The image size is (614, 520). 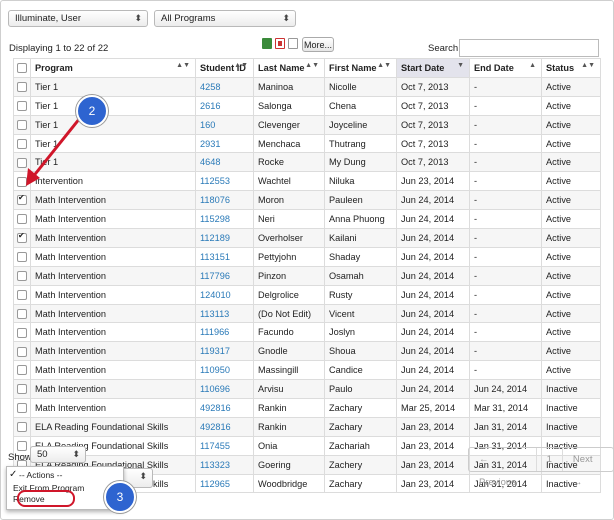 I want to click on step-3-callout: 3, so click(x=120, y=497).